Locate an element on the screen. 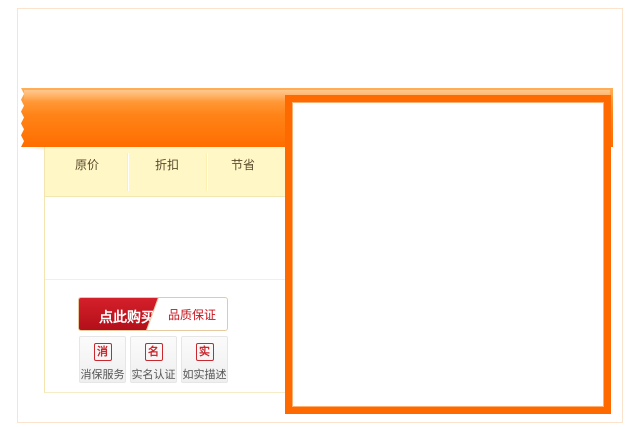  badge-label: 消保服务 is located at coordinates (102, 374).